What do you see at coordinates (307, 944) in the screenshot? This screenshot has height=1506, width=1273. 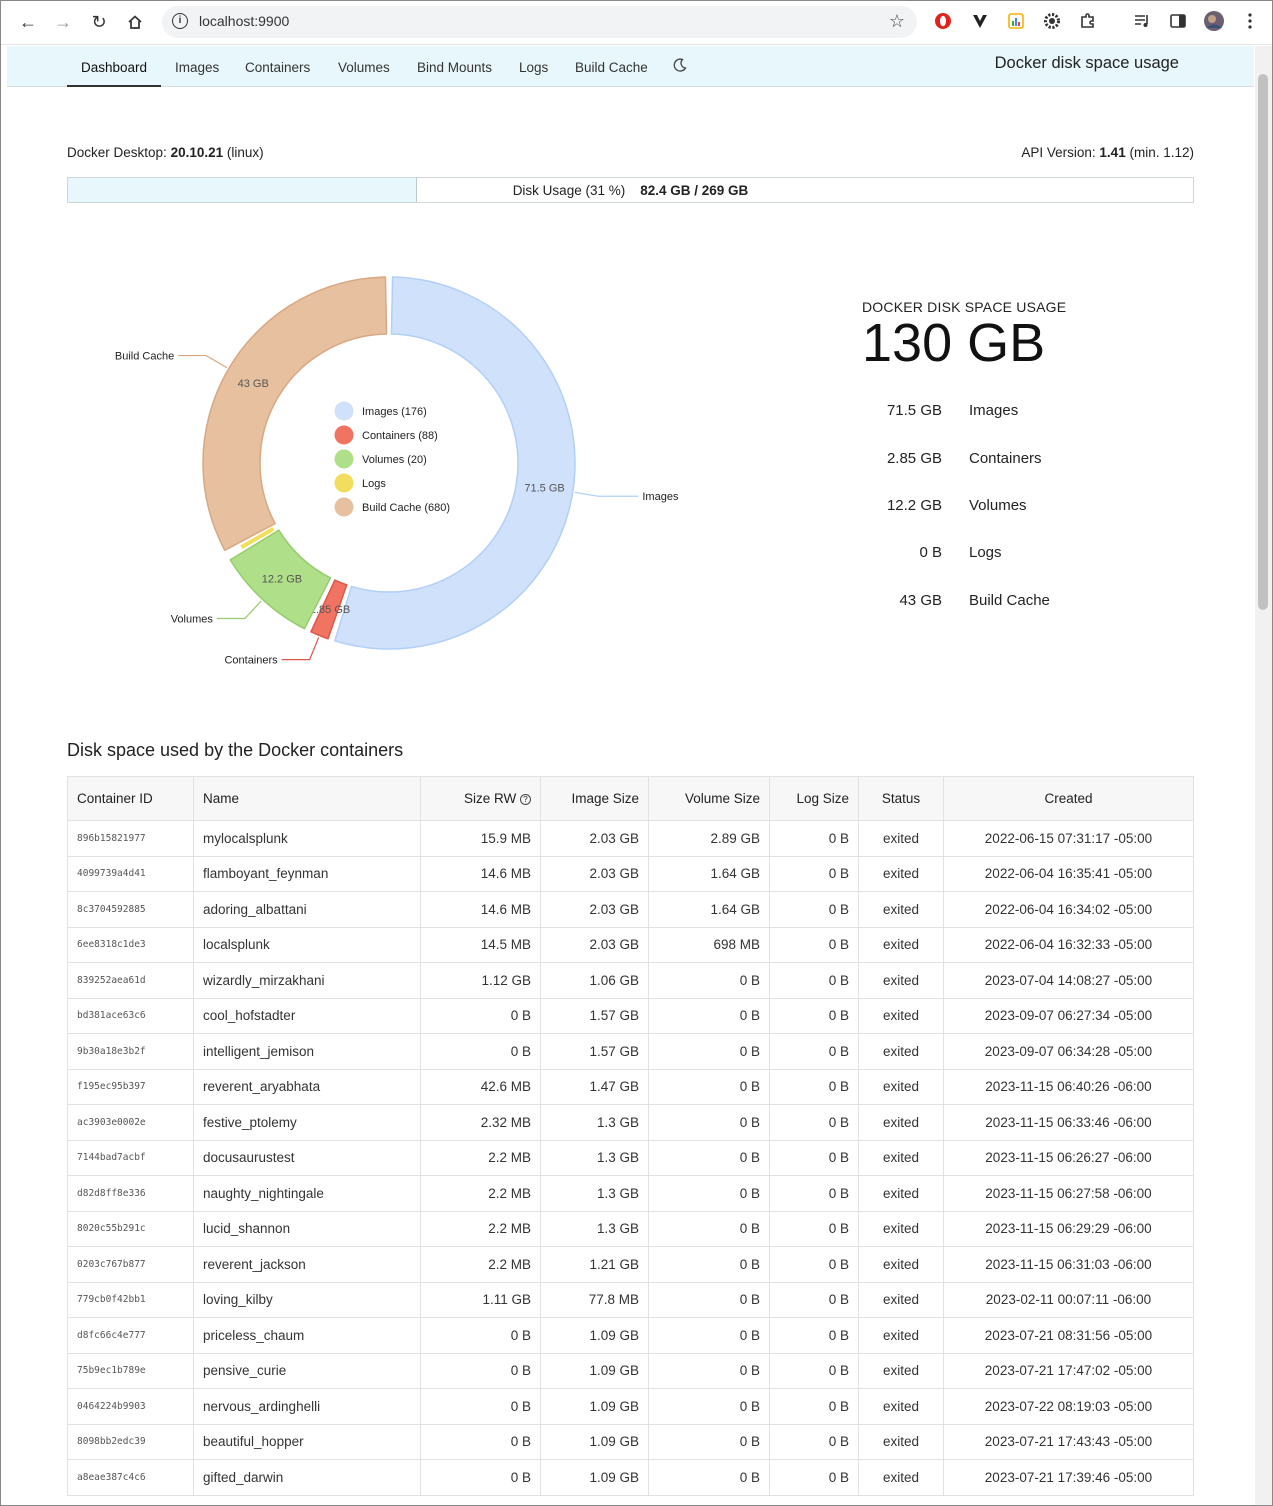 I see `container-name-cell: localsplunk` at bounding box center [307, 944].